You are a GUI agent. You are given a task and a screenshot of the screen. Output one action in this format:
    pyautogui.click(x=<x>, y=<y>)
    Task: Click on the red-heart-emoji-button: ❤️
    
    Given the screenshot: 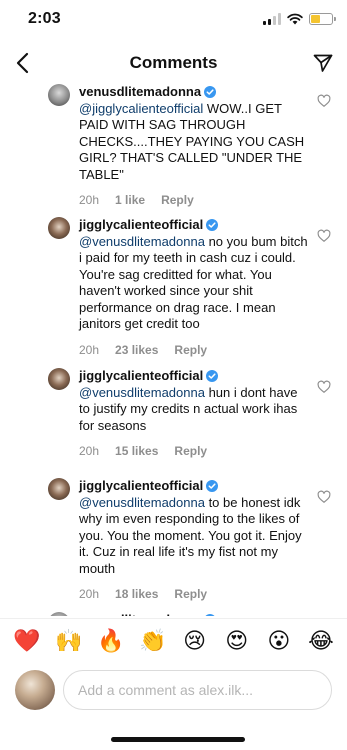 What is the action you would take?
    pyautogui.click(x=26, y=641)
    